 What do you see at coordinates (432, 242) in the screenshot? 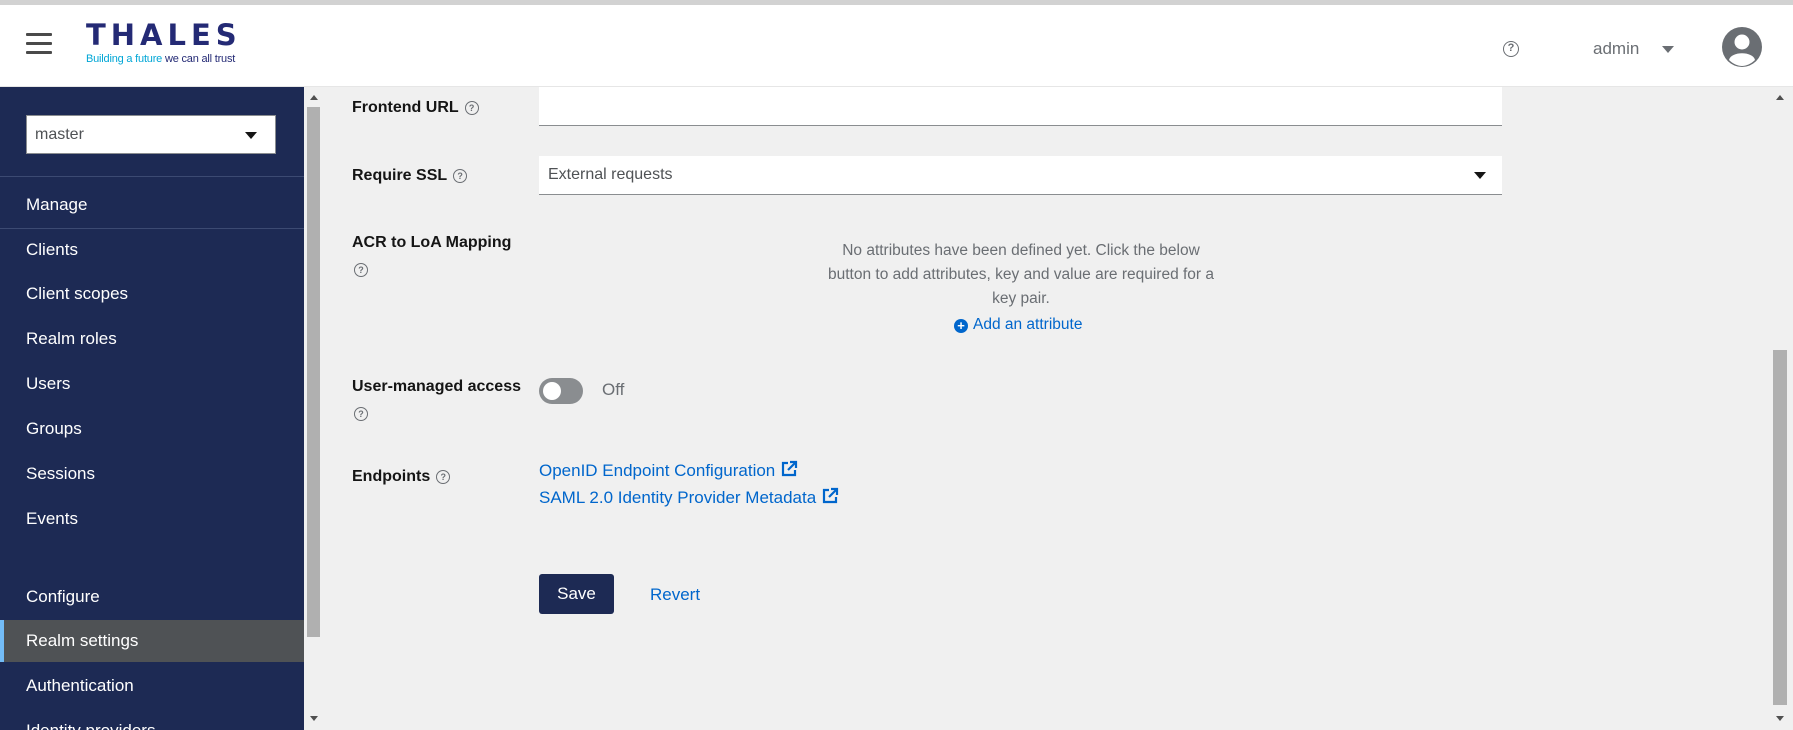
I see `acr-mapping-label-text: ACR to LoA Mapping` at bounding box center [432, 242].